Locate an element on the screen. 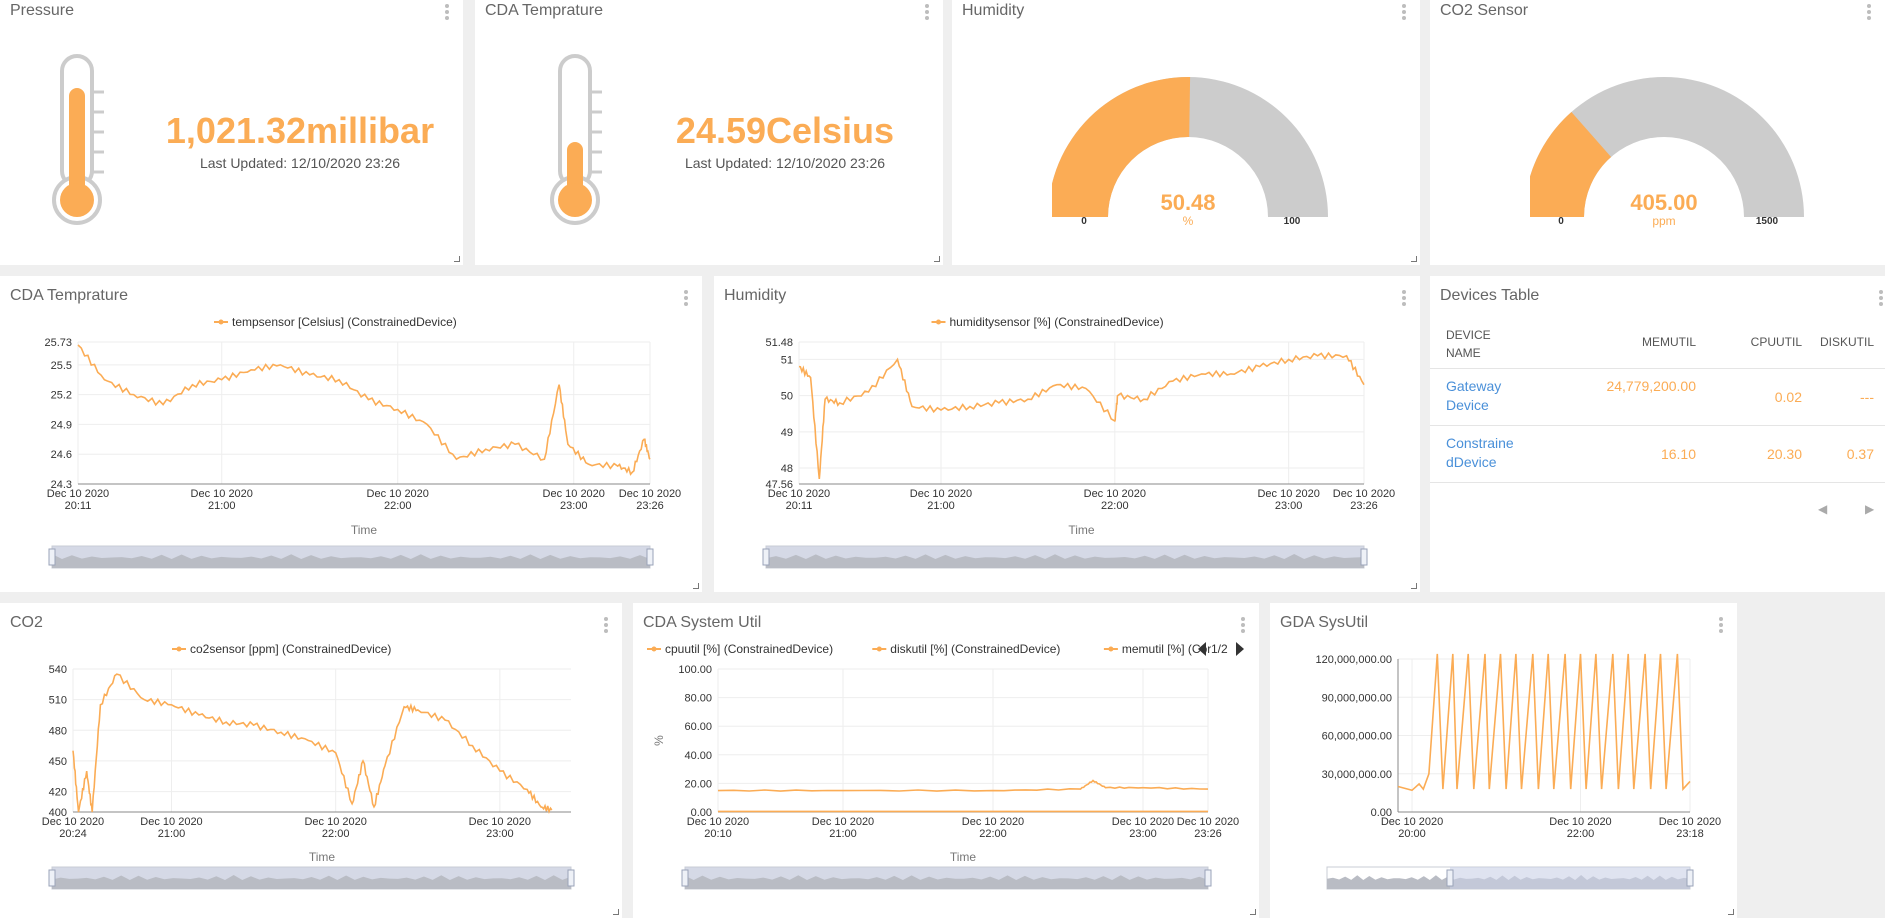 The height and width of the screenshot is (918, 1885). pressure-value: 1,021.32millibar is located at coordinates (300, 130).